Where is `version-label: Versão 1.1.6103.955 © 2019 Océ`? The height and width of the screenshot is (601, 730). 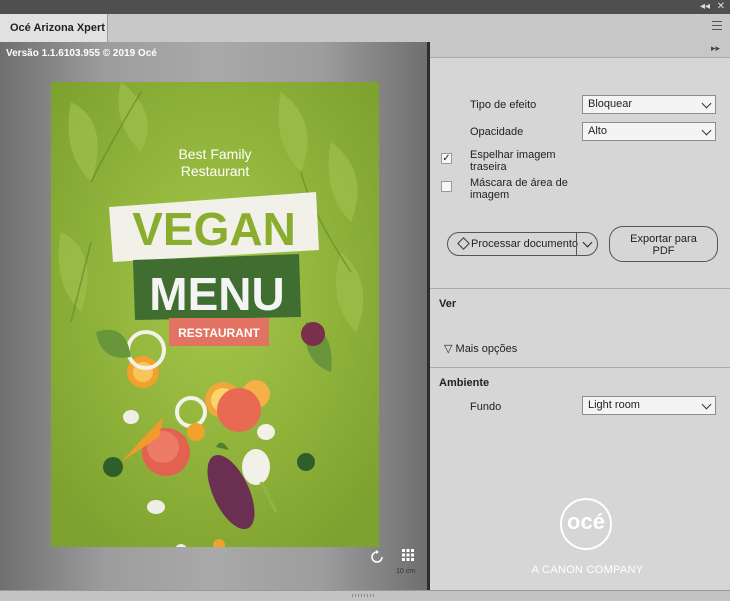 version-label: Versão 1.1.6103.955 © 2019 Océ is located at coordinates (81, 53).